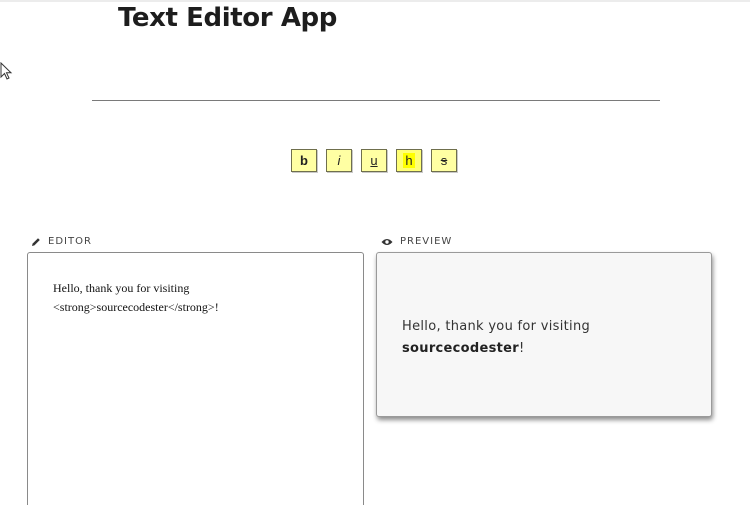 The image size is (750, 505). Describe the element at coordinates (426, 241) in the screenshot. I see `preview-label-text: PREVIEW` at that location.